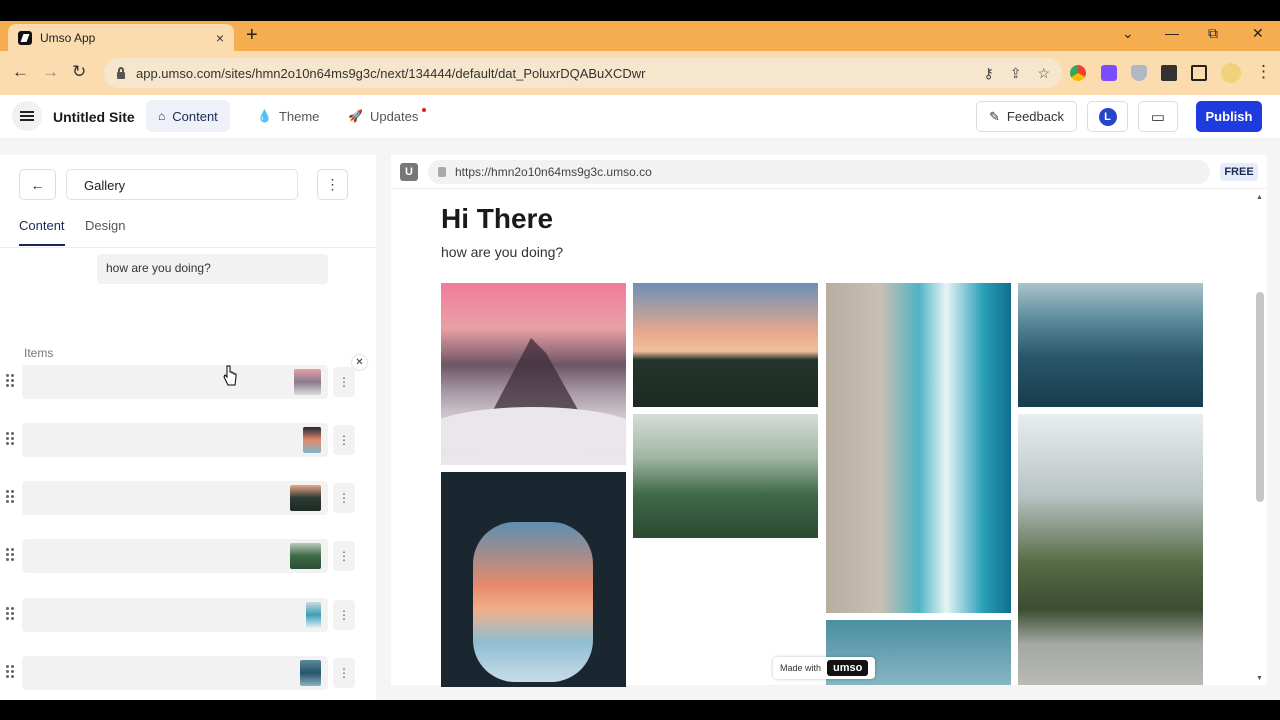 The width and height of the screenshot is (1280, 720). Describe the element at coordinates (1110, 549) in the screenshot. I see `gallery-image-mountain-road` at that location.